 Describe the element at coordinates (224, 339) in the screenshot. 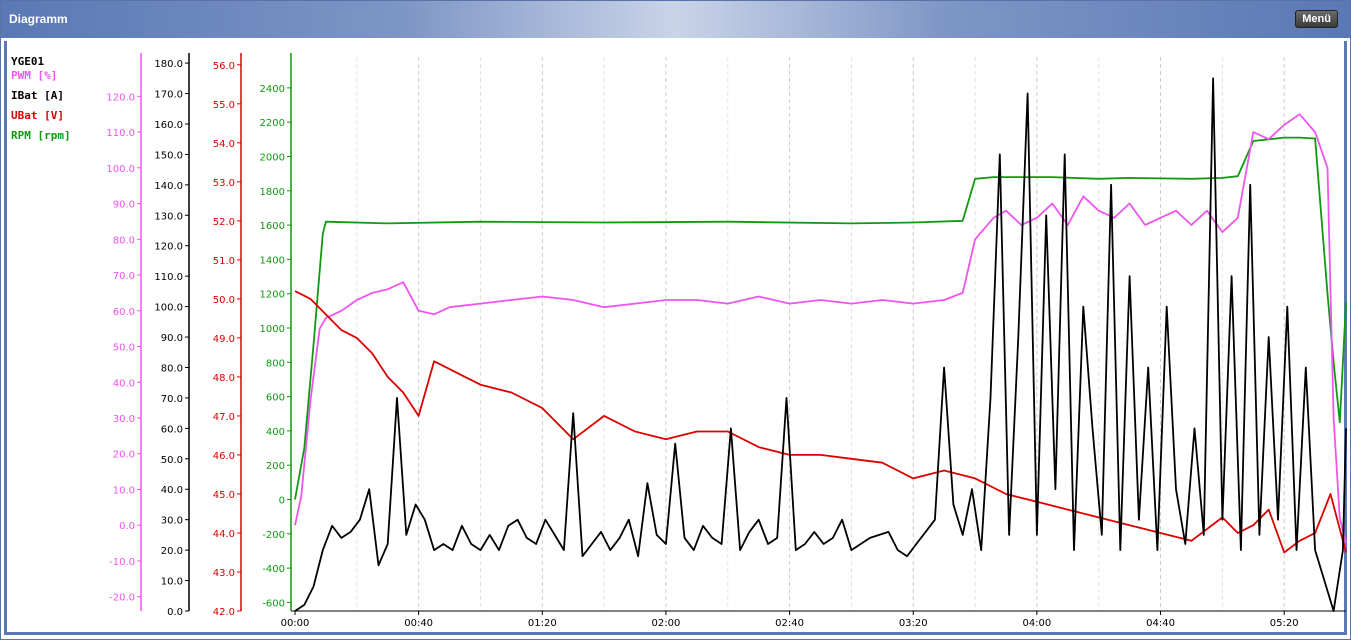

I see `y-tick-label: 49.0` at that location.